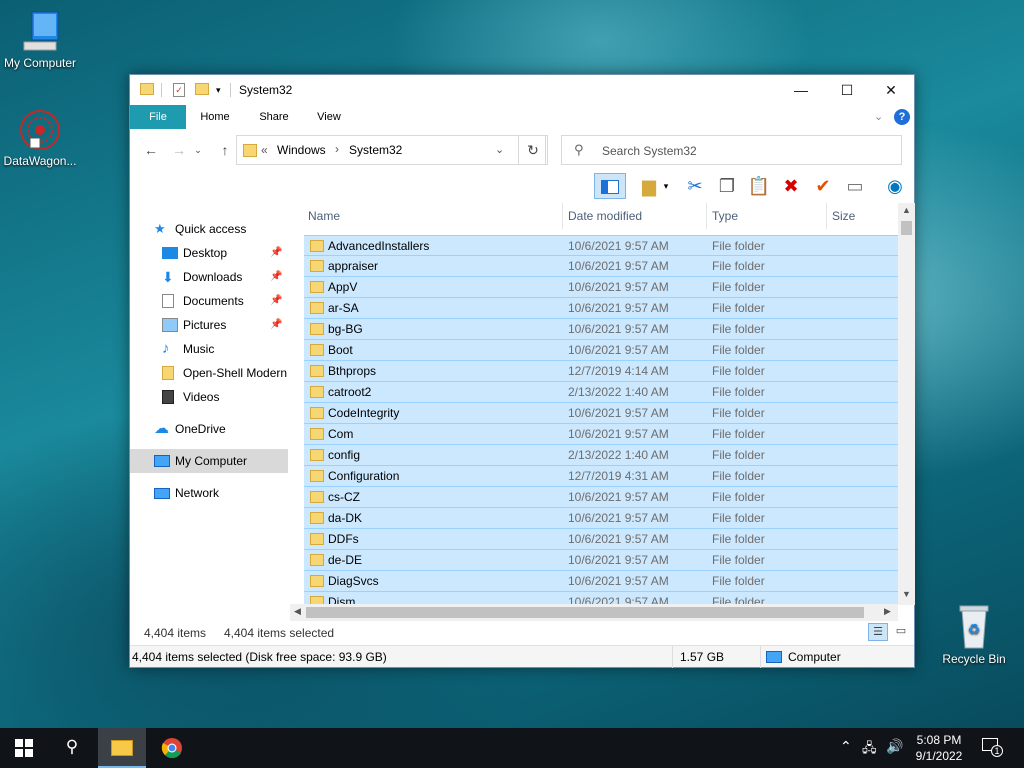  What do you see at coordinates (158, 117) in the screenshot?
I see `tab-file: File` at bounding box center [158, 117].